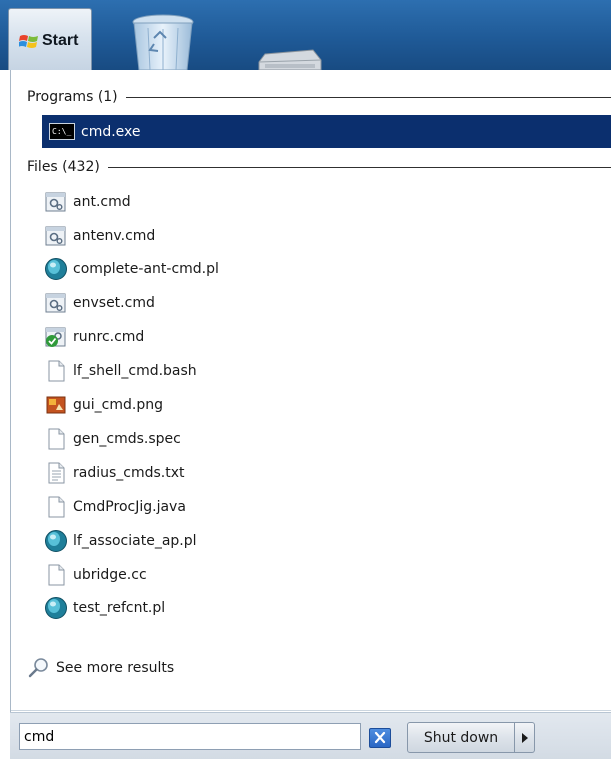  I want to click on result-cmd-exe: C:\_ cmd.exe, so click(326, 131).